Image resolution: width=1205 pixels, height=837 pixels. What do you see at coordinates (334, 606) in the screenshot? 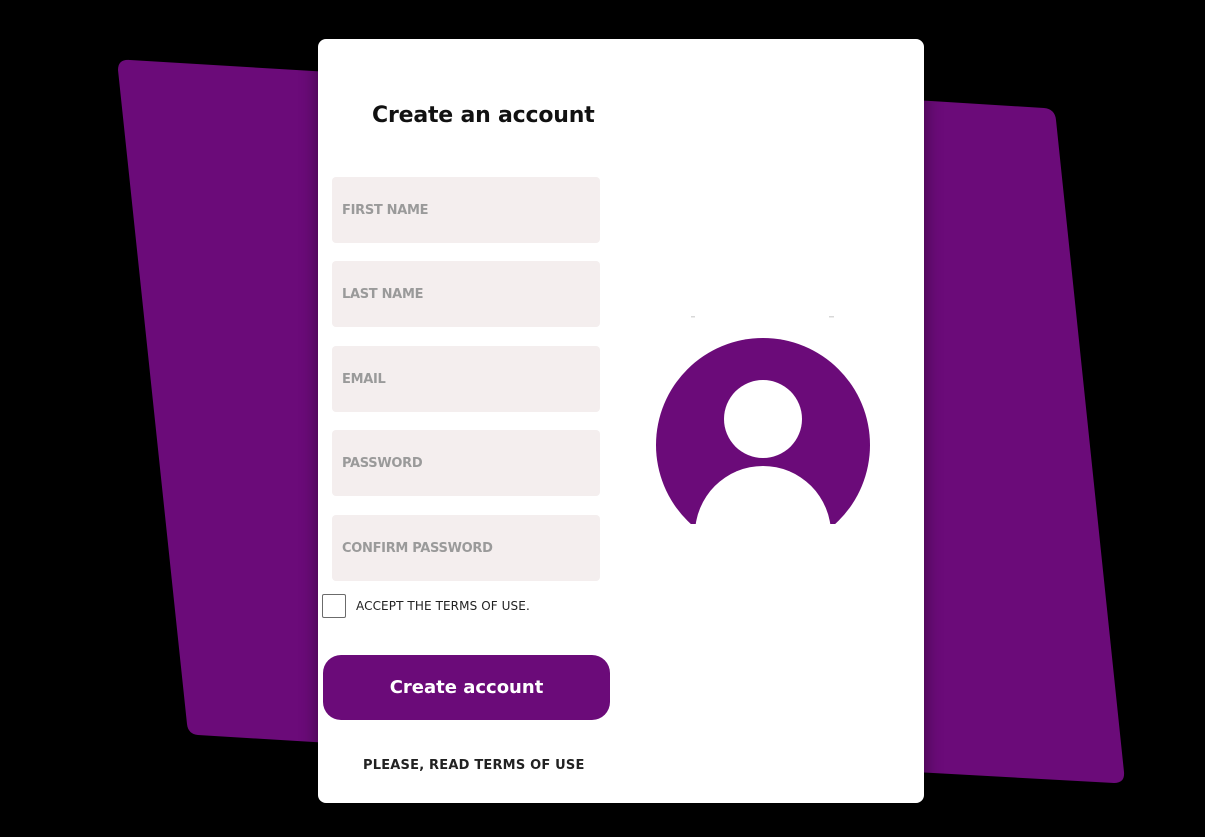
I see `accept-terms-checkbox` at bounding box center [334, 606].